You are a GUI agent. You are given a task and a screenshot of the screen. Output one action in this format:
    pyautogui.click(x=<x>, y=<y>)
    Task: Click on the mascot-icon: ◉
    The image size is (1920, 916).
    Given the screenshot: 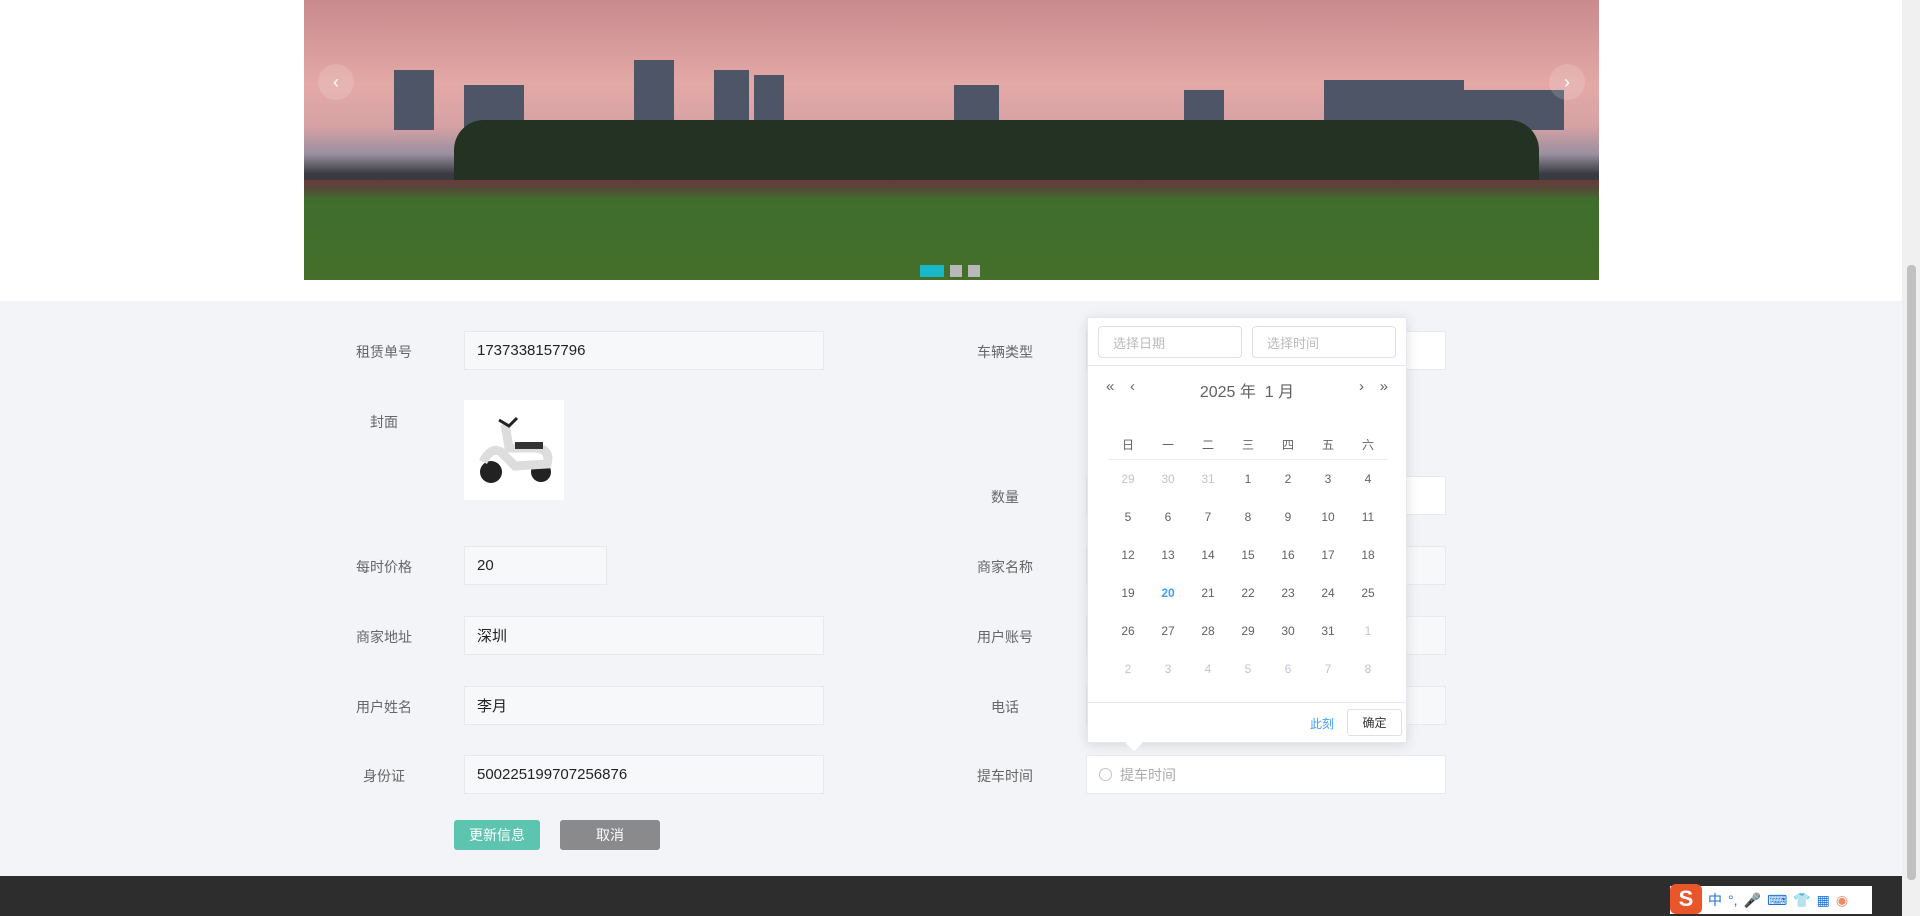 What is the action you would take?
    pyautogui.click(x=1842, y=900)
    